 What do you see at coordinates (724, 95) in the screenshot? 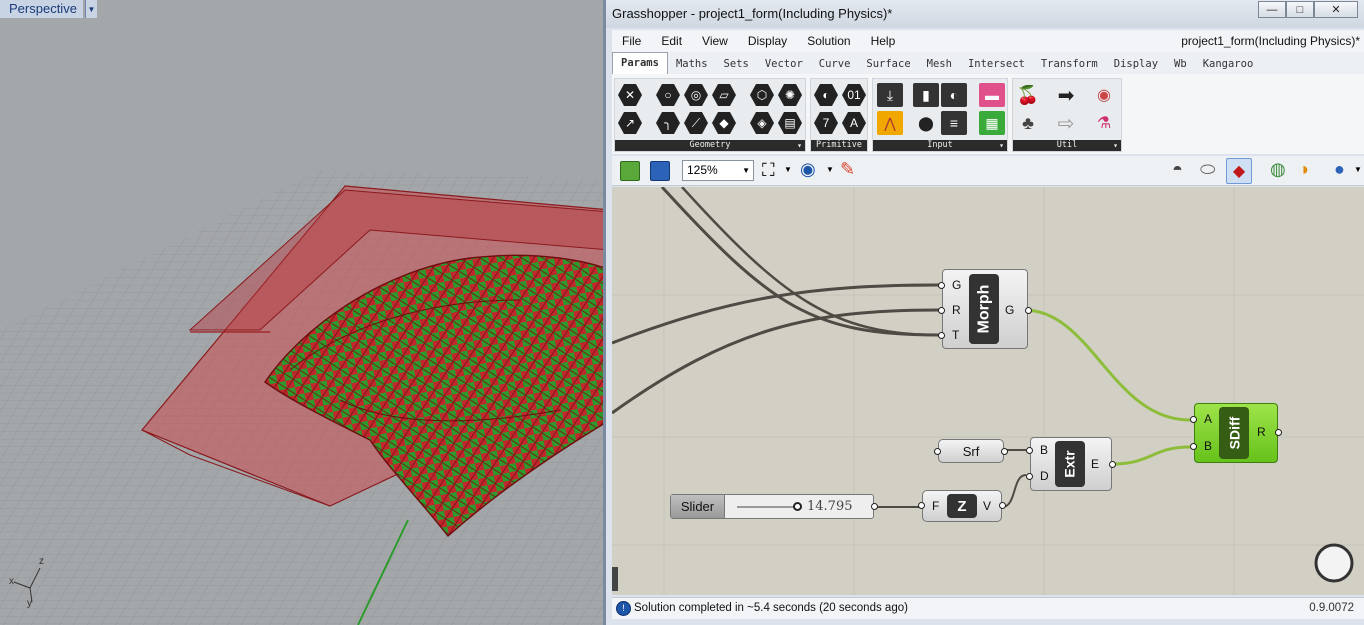
I see `plane-param-icon: ▱` at bounding box center [724, 95].